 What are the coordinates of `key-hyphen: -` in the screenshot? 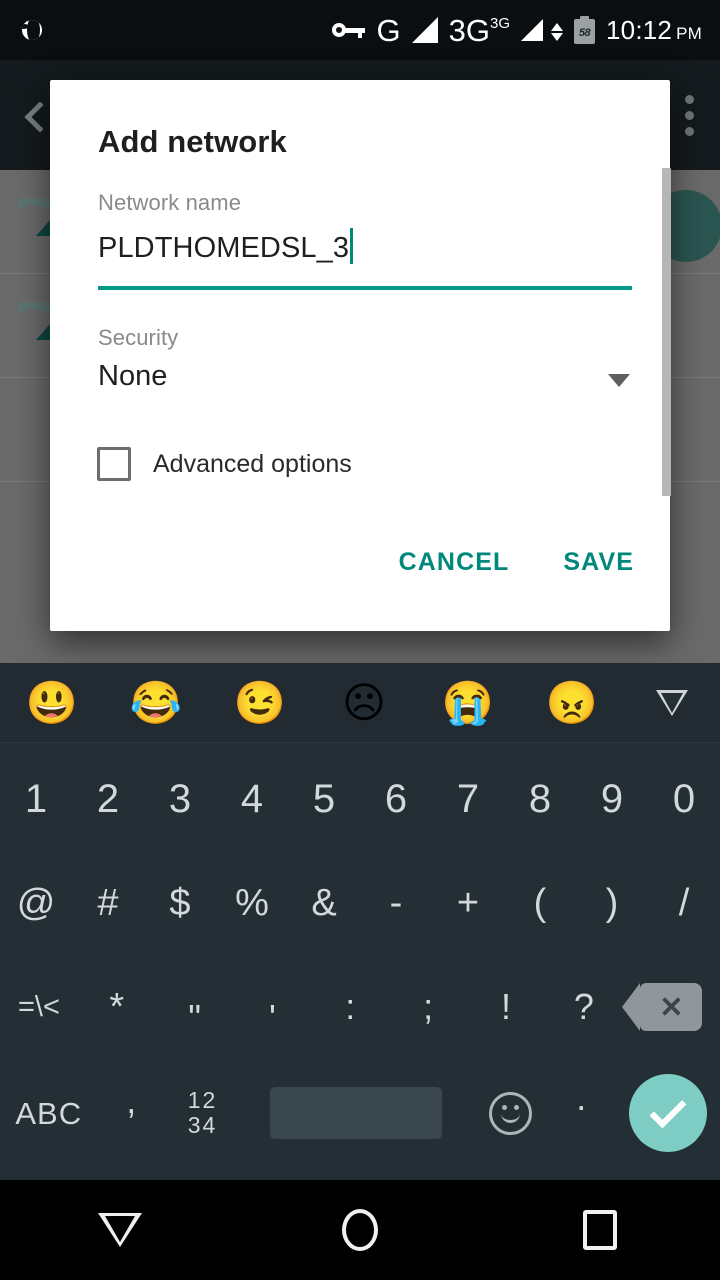 It's located at (396, 903).